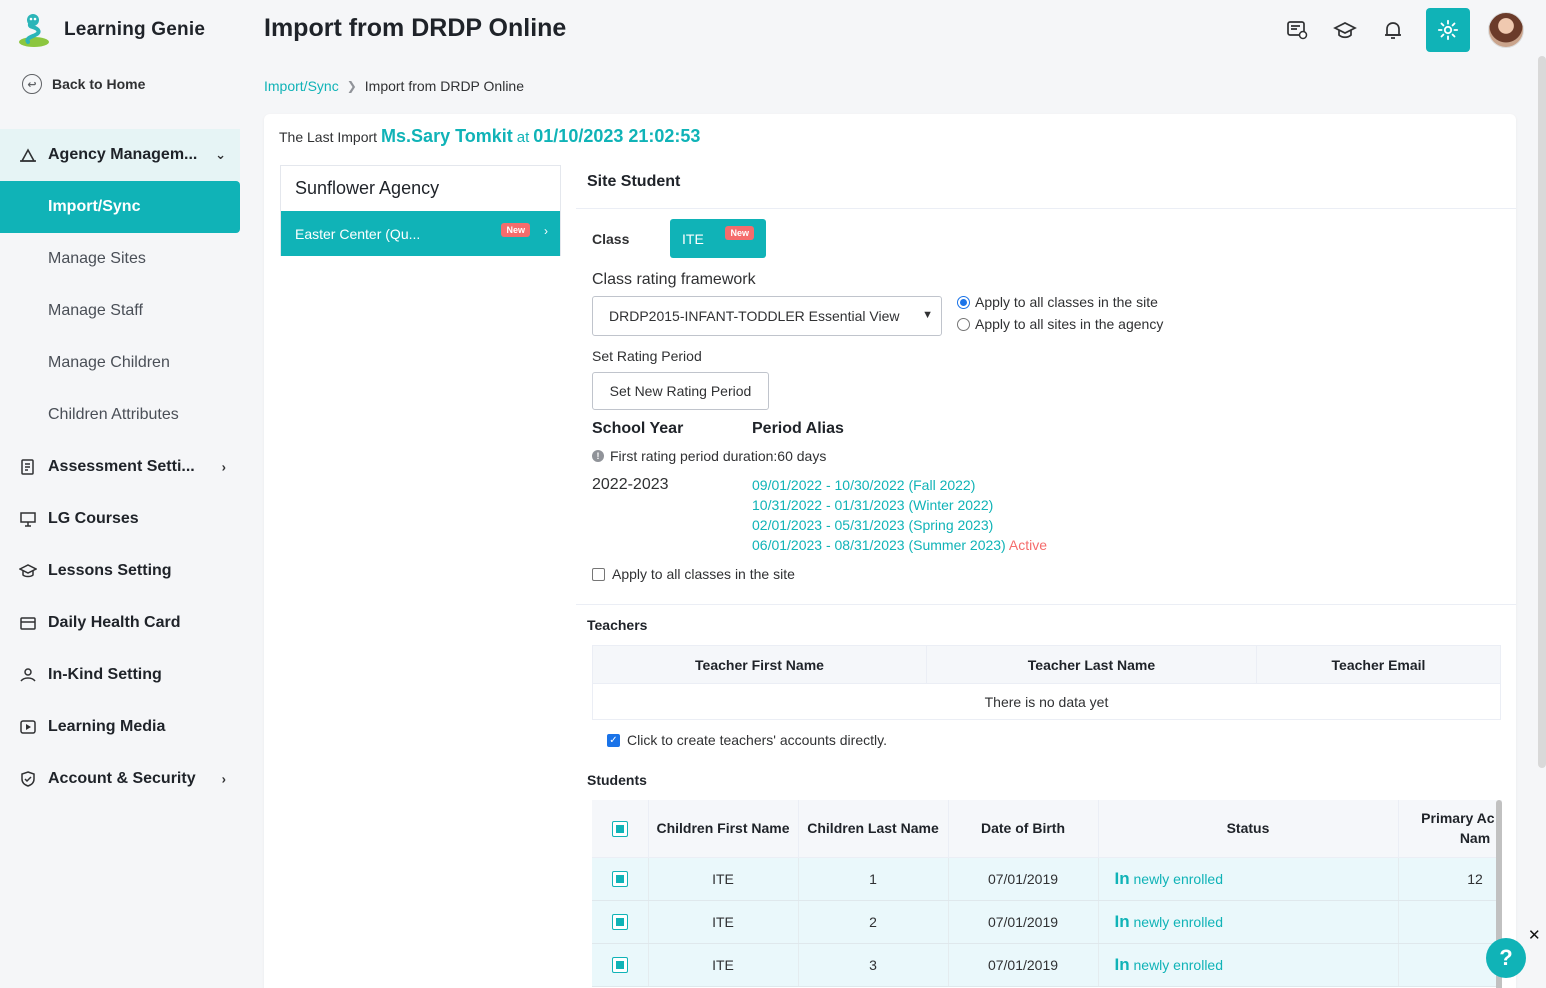 This screenshot has height=988, width=1546. I want to click on column-teacher-first-name: Teacher First Name, so click(759, 664).